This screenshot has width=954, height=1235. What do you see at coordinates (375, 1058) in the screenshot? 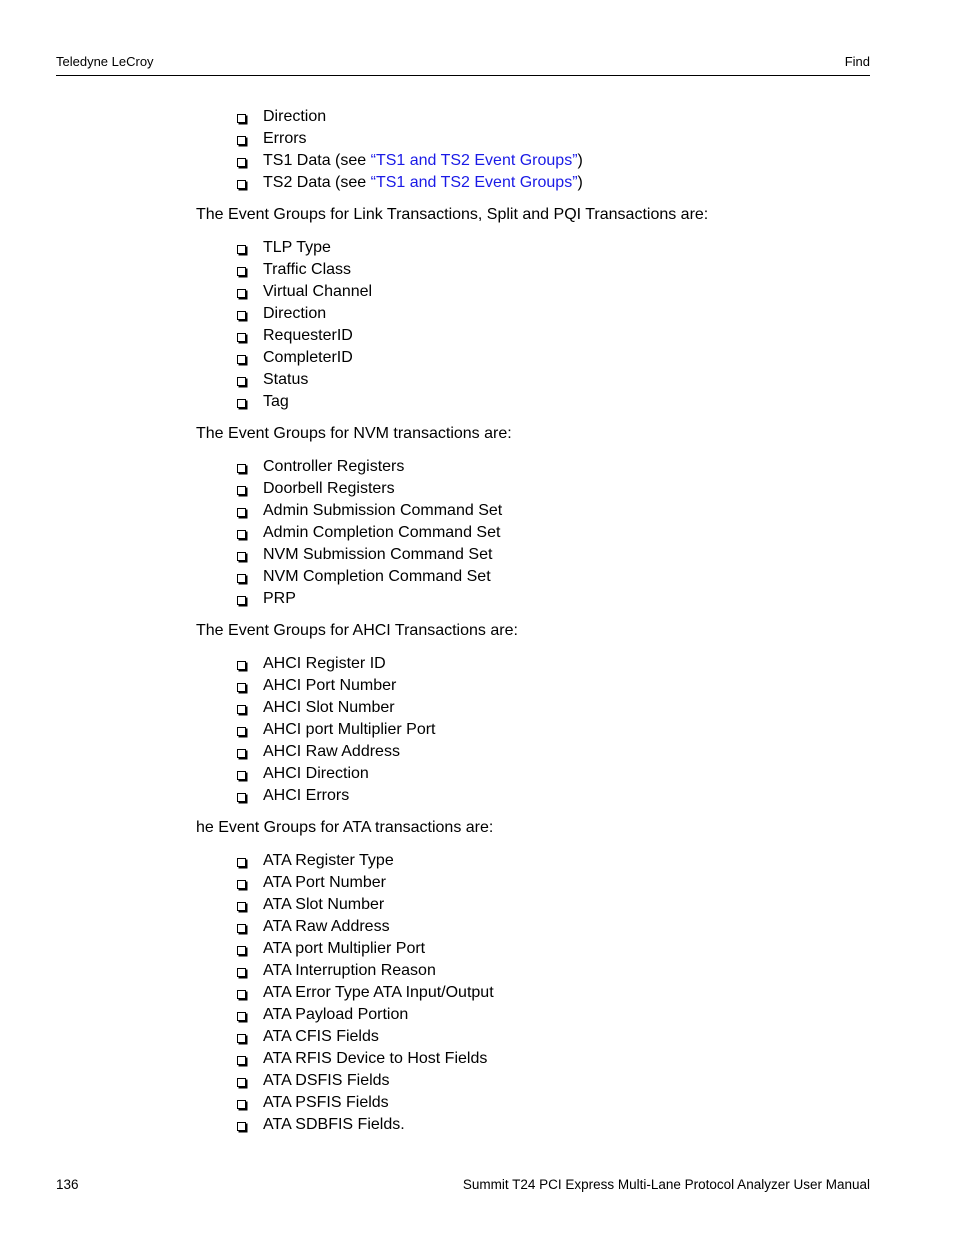
I see `list-item-text: ATA RFIS Device to Host Fields` at bounding box center [375, 1058].